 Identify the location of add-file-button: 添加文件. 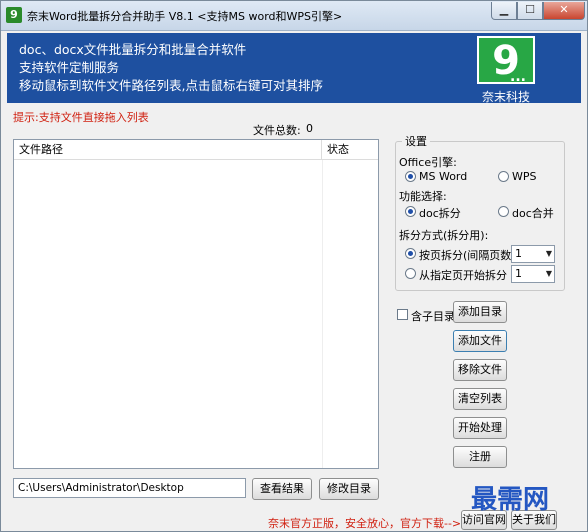
(480, 341).